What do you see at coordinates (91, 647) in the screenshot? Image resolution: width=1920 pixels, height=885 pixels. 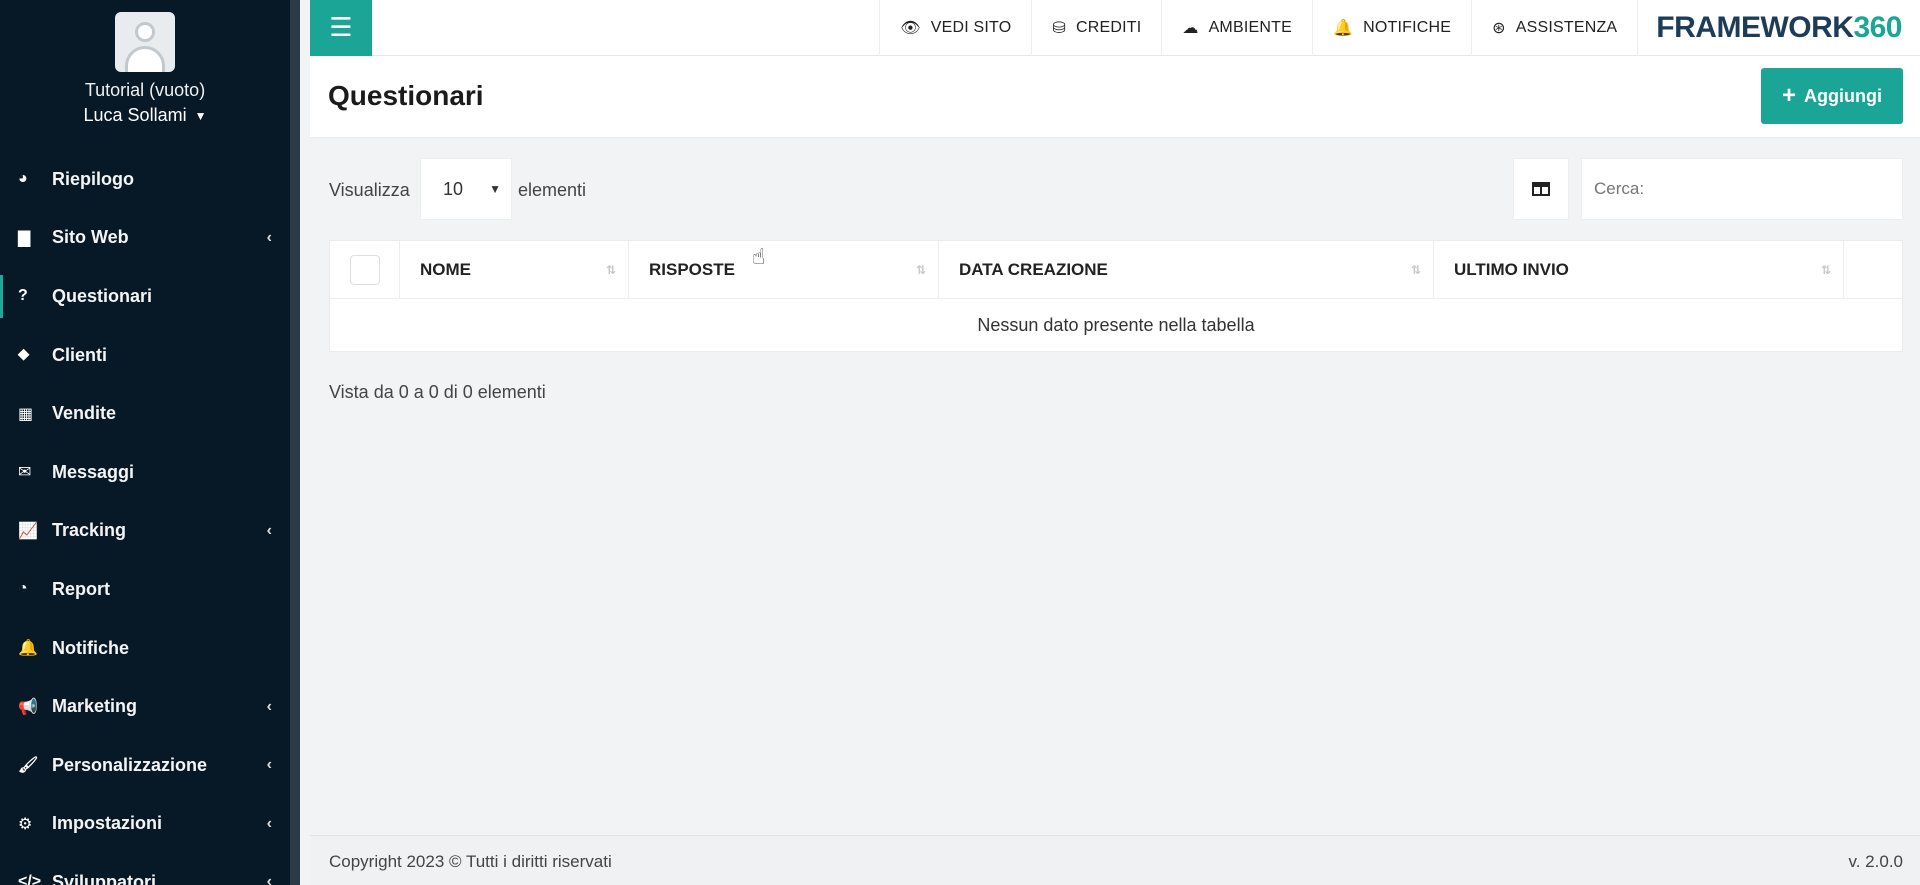 I see `sidebar-item-label: Notifiche` at bounding box center [91, 647].